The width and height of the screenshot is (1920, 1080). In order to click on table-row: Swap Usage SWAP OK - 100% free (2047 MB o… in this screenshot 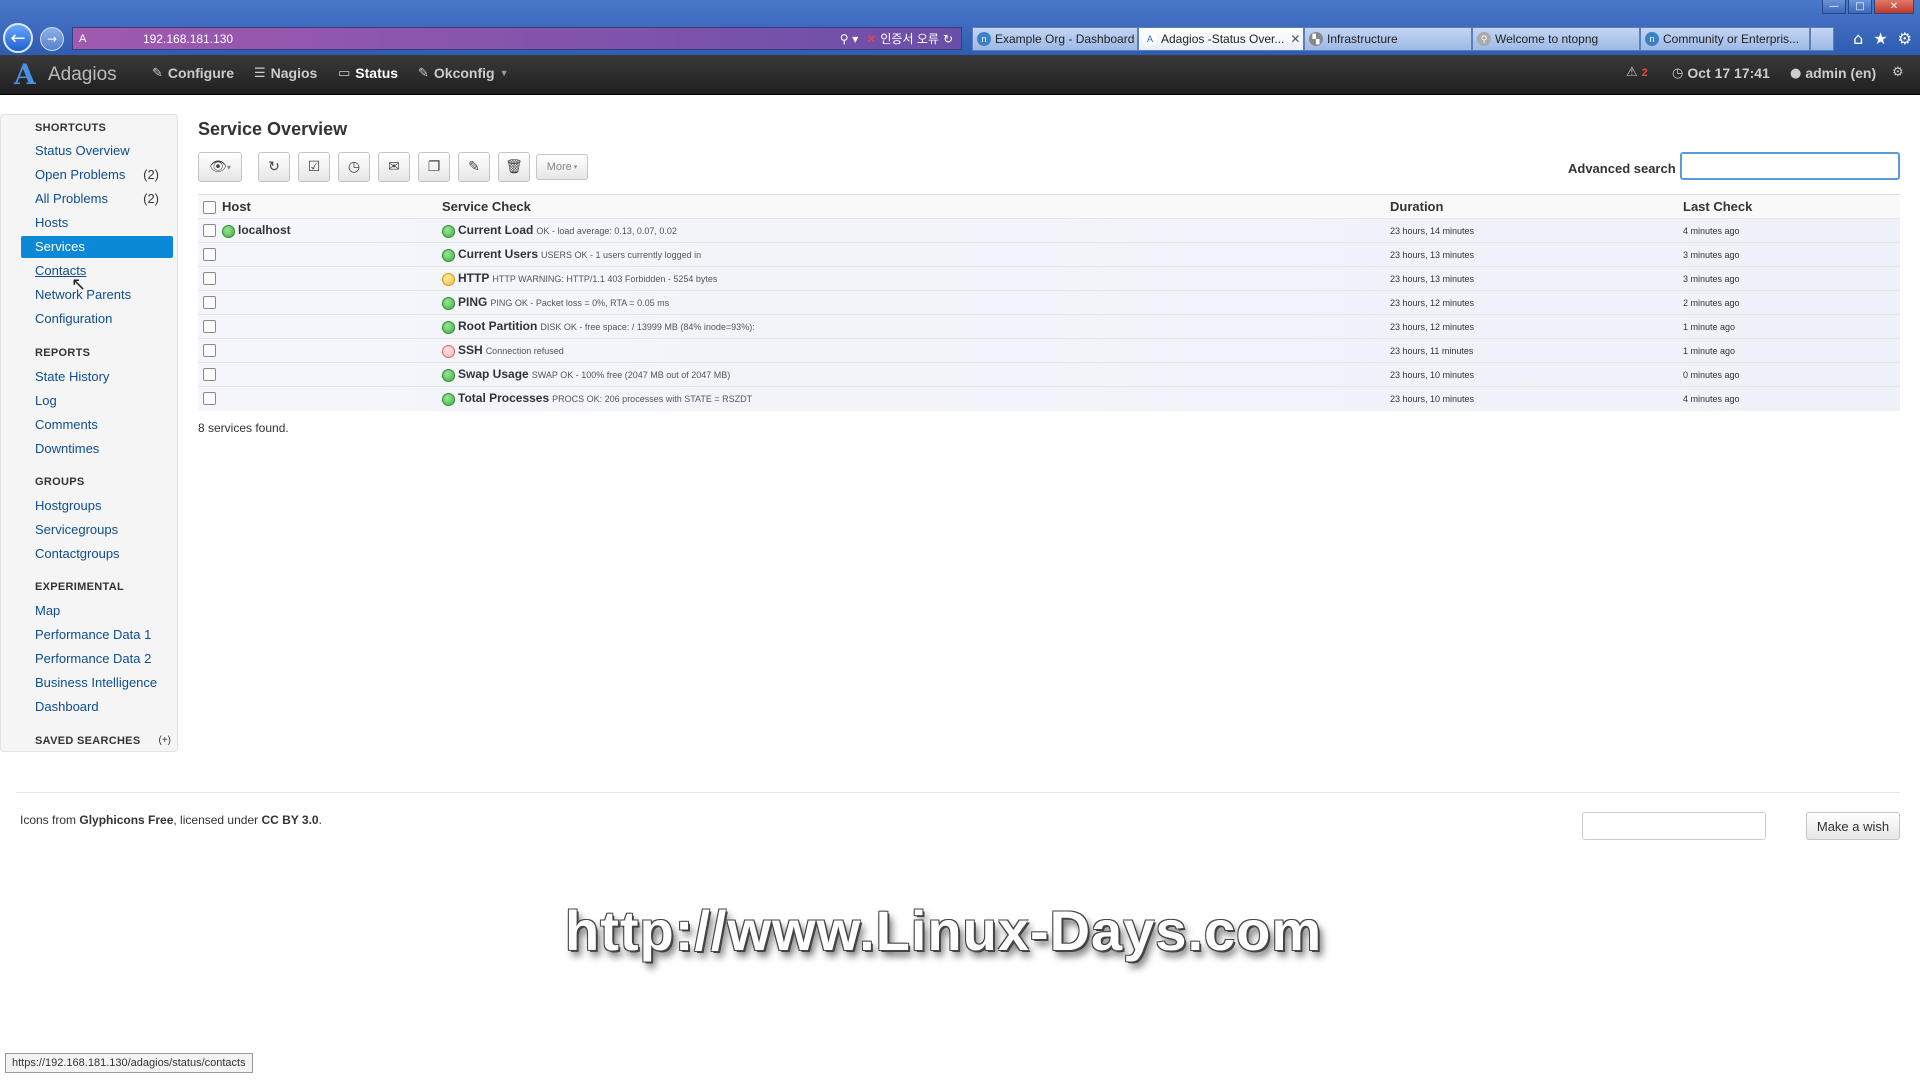, I will do `click(1049, 374)`.